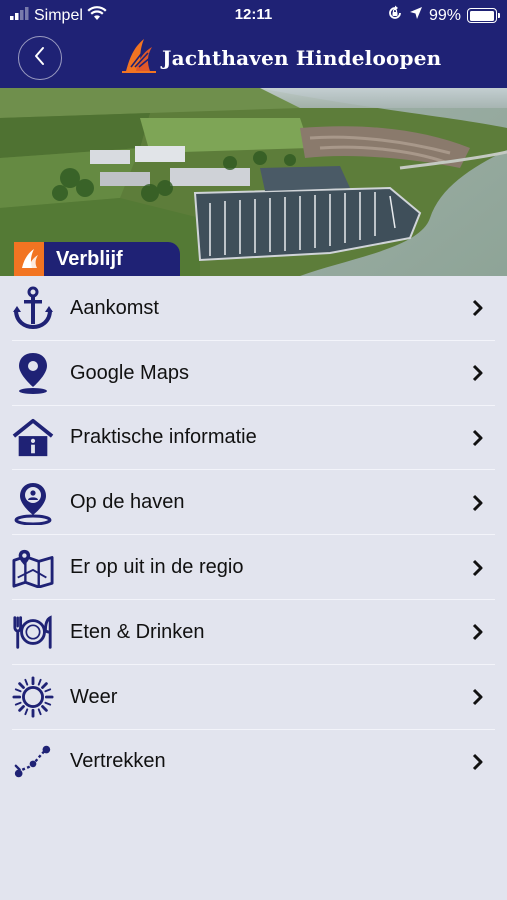 Image resolution: width=507 pixels, height=900 pixels. I want to click on menu-item-praktische-informatie: Praktische informatie, so click(253, 438).